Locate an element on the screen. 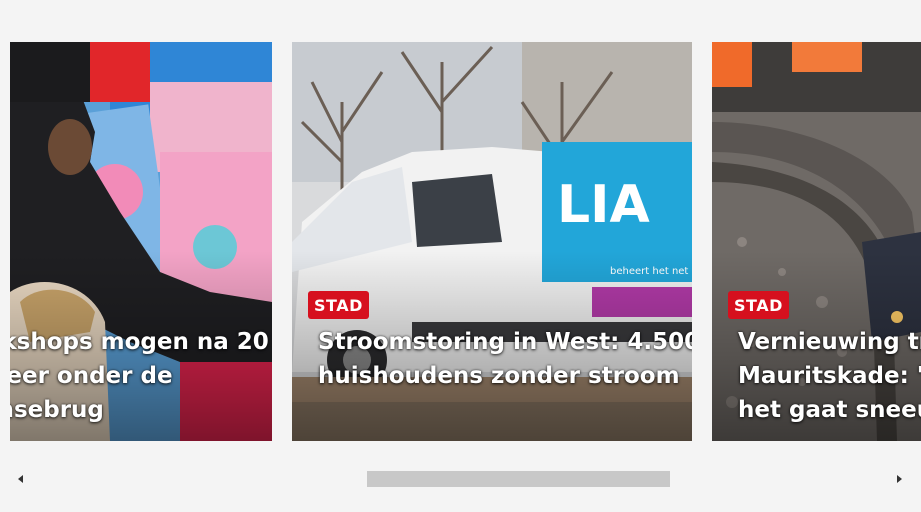  headline-line: Mauritskade: "G is located at coordinates (829, 376).